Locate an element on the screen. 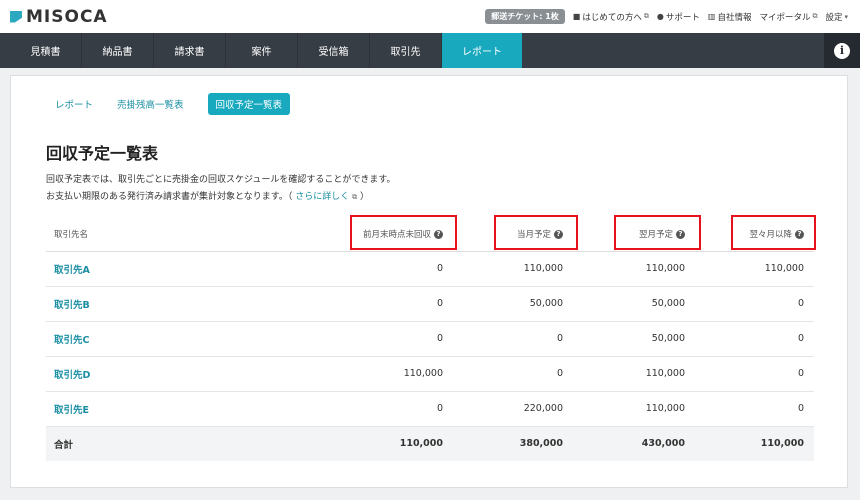  subtab-collection-schedule: 回収予定一覧表 is located at coordinates (249, 104).